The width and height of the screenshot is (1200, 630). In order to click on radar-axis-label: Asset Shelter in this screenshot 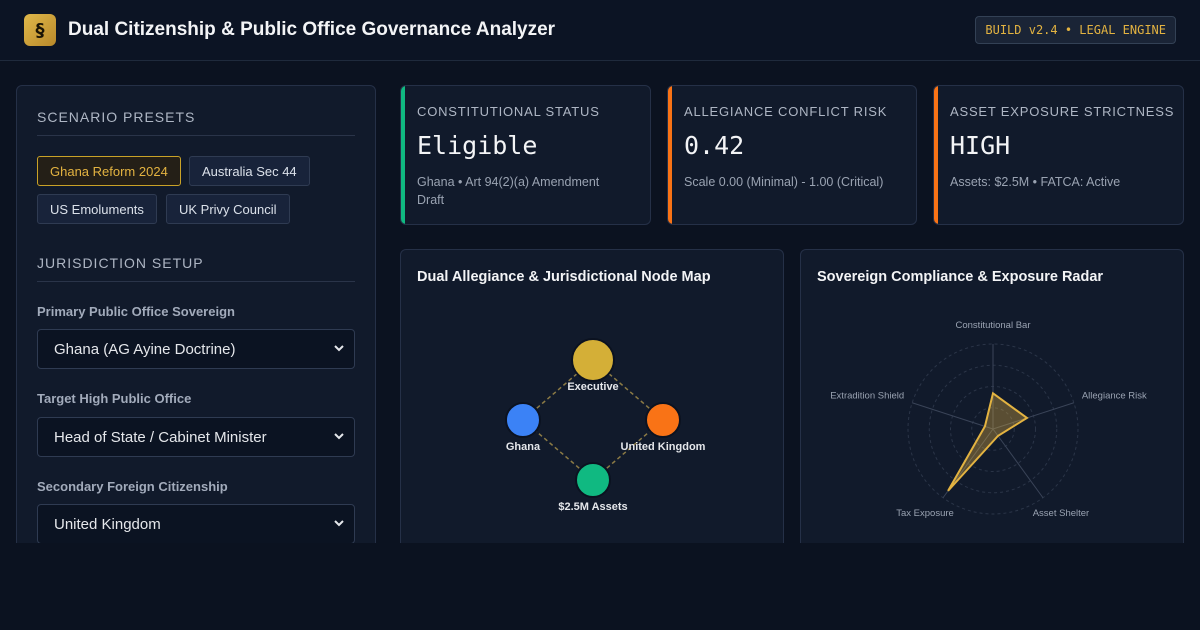, I will do `click(1061, 513)`.